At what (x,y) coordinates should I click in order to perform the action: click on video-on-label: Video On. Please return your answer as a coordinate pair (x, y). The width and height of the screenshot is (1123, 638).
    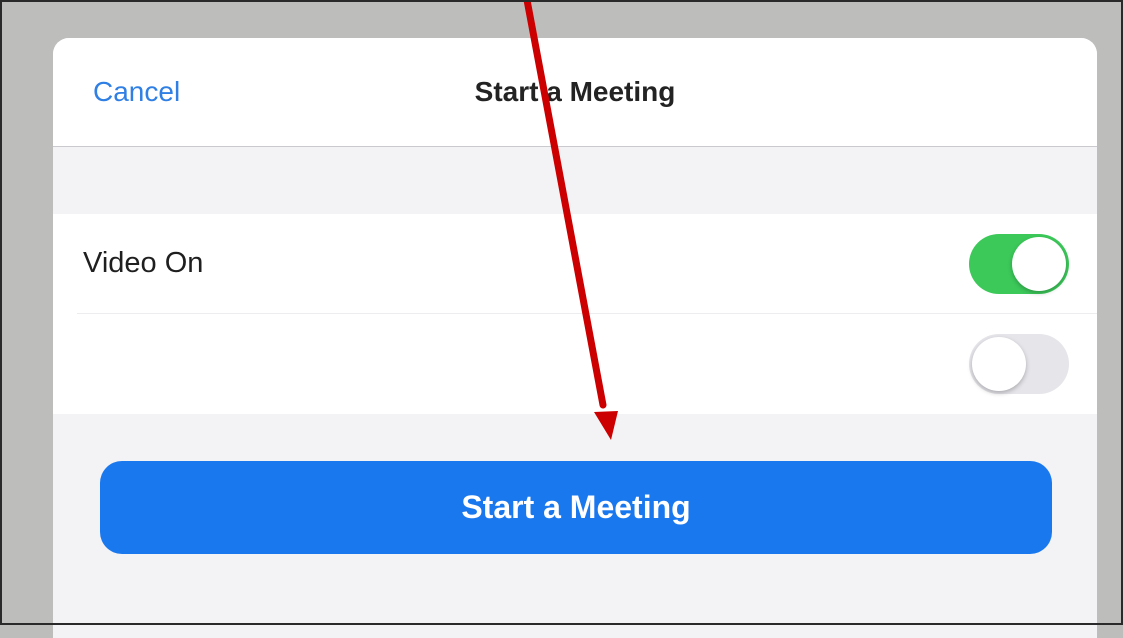
    Looking at the image, I should click on (143, 263).